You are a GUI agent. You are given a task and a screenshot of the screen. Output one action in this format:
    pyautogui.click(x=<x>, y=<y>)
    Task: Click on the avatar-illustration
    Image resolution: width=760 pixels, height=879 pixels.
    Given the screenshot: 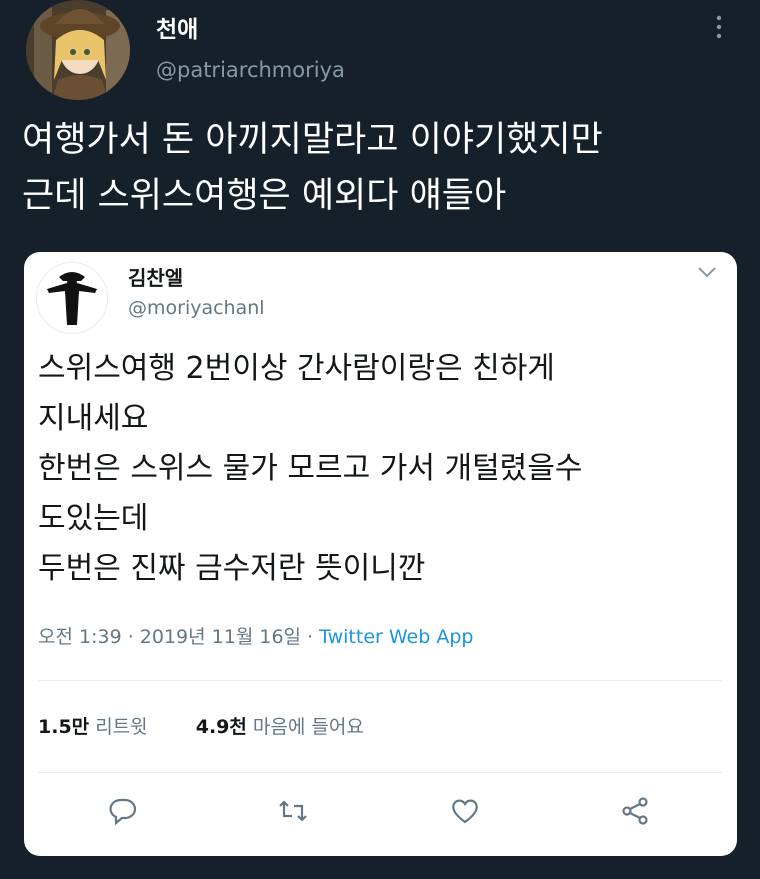 What is the action you would take?
    pyautogui.click(x=78, y=50)
    